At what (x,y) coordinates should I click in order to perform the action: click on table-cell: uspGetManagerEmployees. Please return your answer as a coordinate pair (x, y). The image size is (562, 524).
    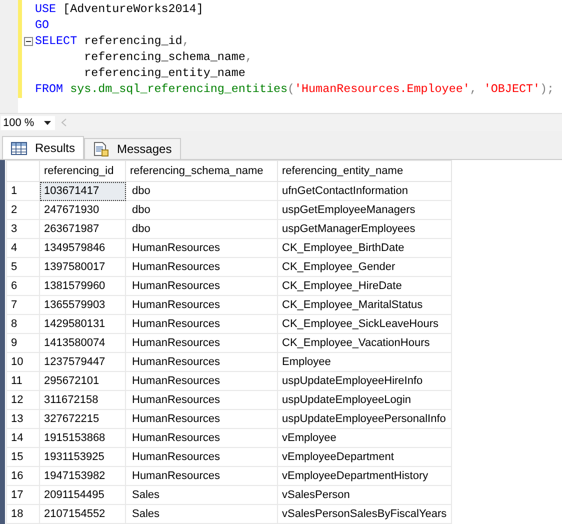
    Looking at the image, I should click on (365, 229).